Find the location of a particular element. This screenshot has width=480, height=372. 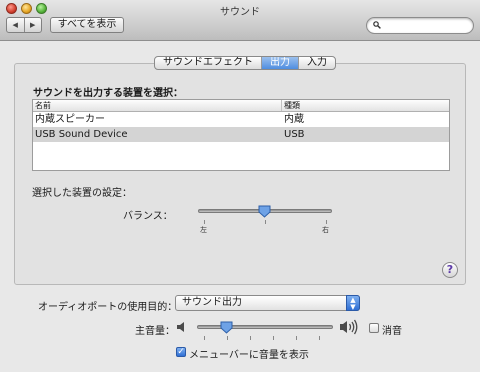

tab-output: 出力 is located at coordinates (279, 63).